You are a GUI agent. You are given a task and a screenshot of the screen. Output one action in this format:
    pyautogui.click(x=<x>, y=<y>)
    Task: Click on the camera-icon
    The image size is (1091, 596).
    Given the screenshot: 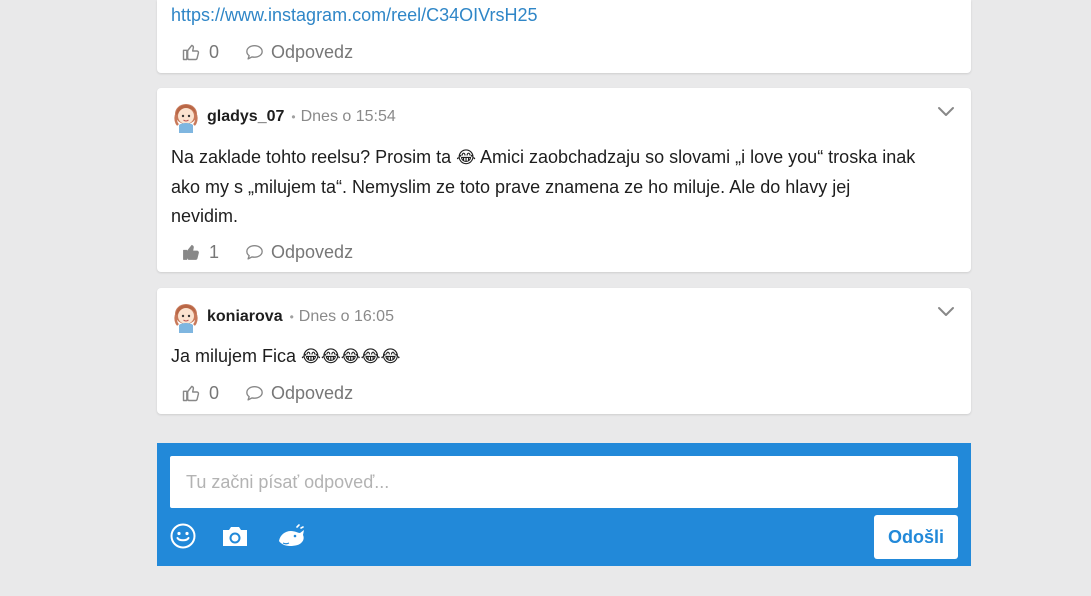 What is the action you would take?
    pyautogui.click(x=235, y=536)
    